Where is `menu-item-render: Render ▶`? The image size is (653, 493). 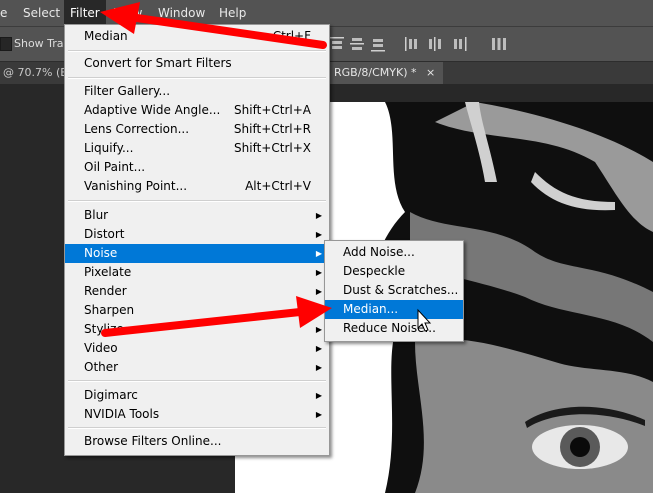 menu-item-render: Render ▶ is located at coordinates (197, 291).